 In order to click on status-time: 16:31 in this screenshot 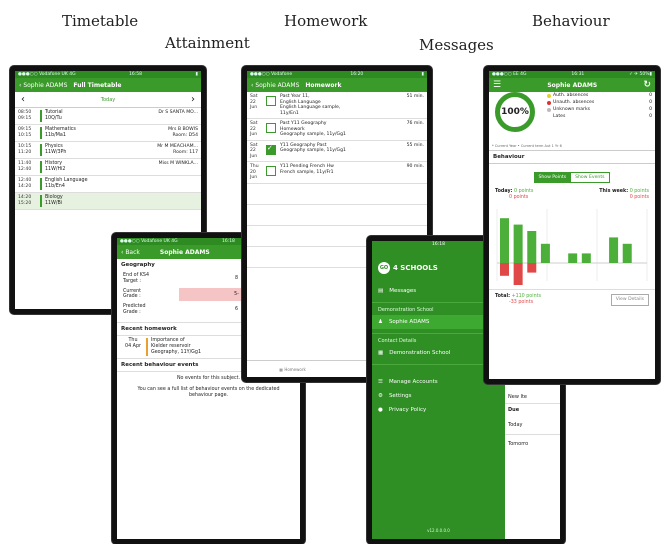, I will do `click(578, 74)`.